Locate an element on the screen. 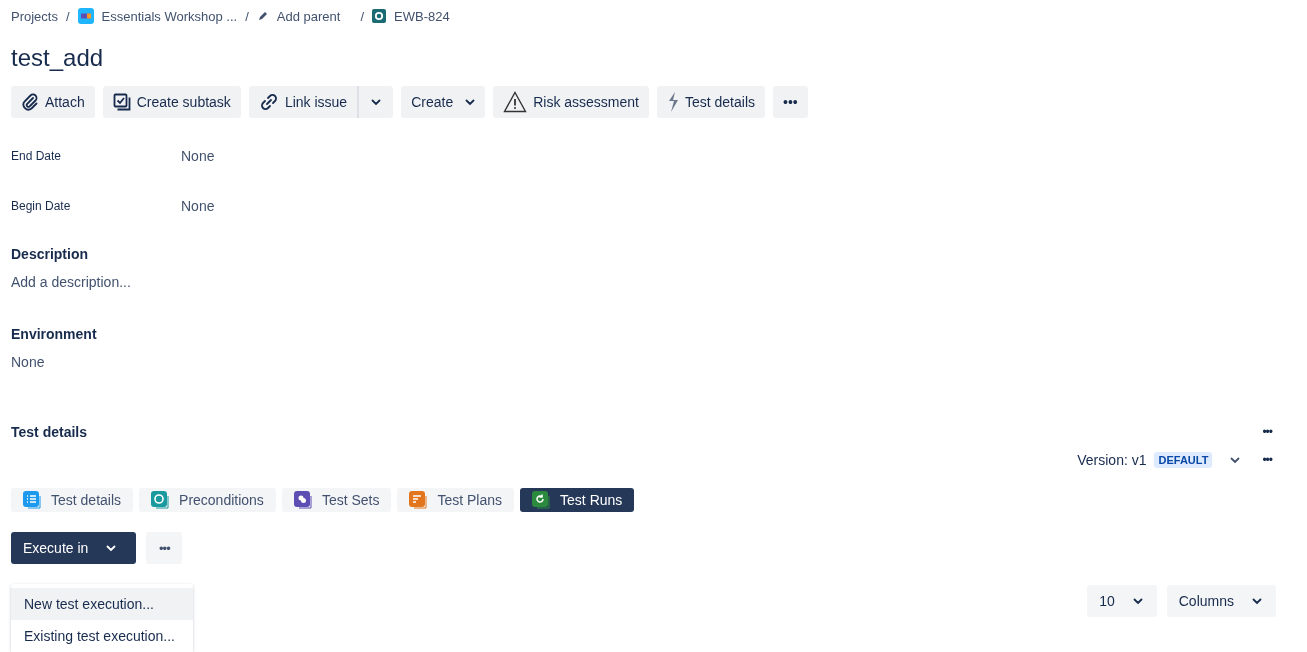 The image size is (1307, 652). project-icon is located at coordinates (85, 16).